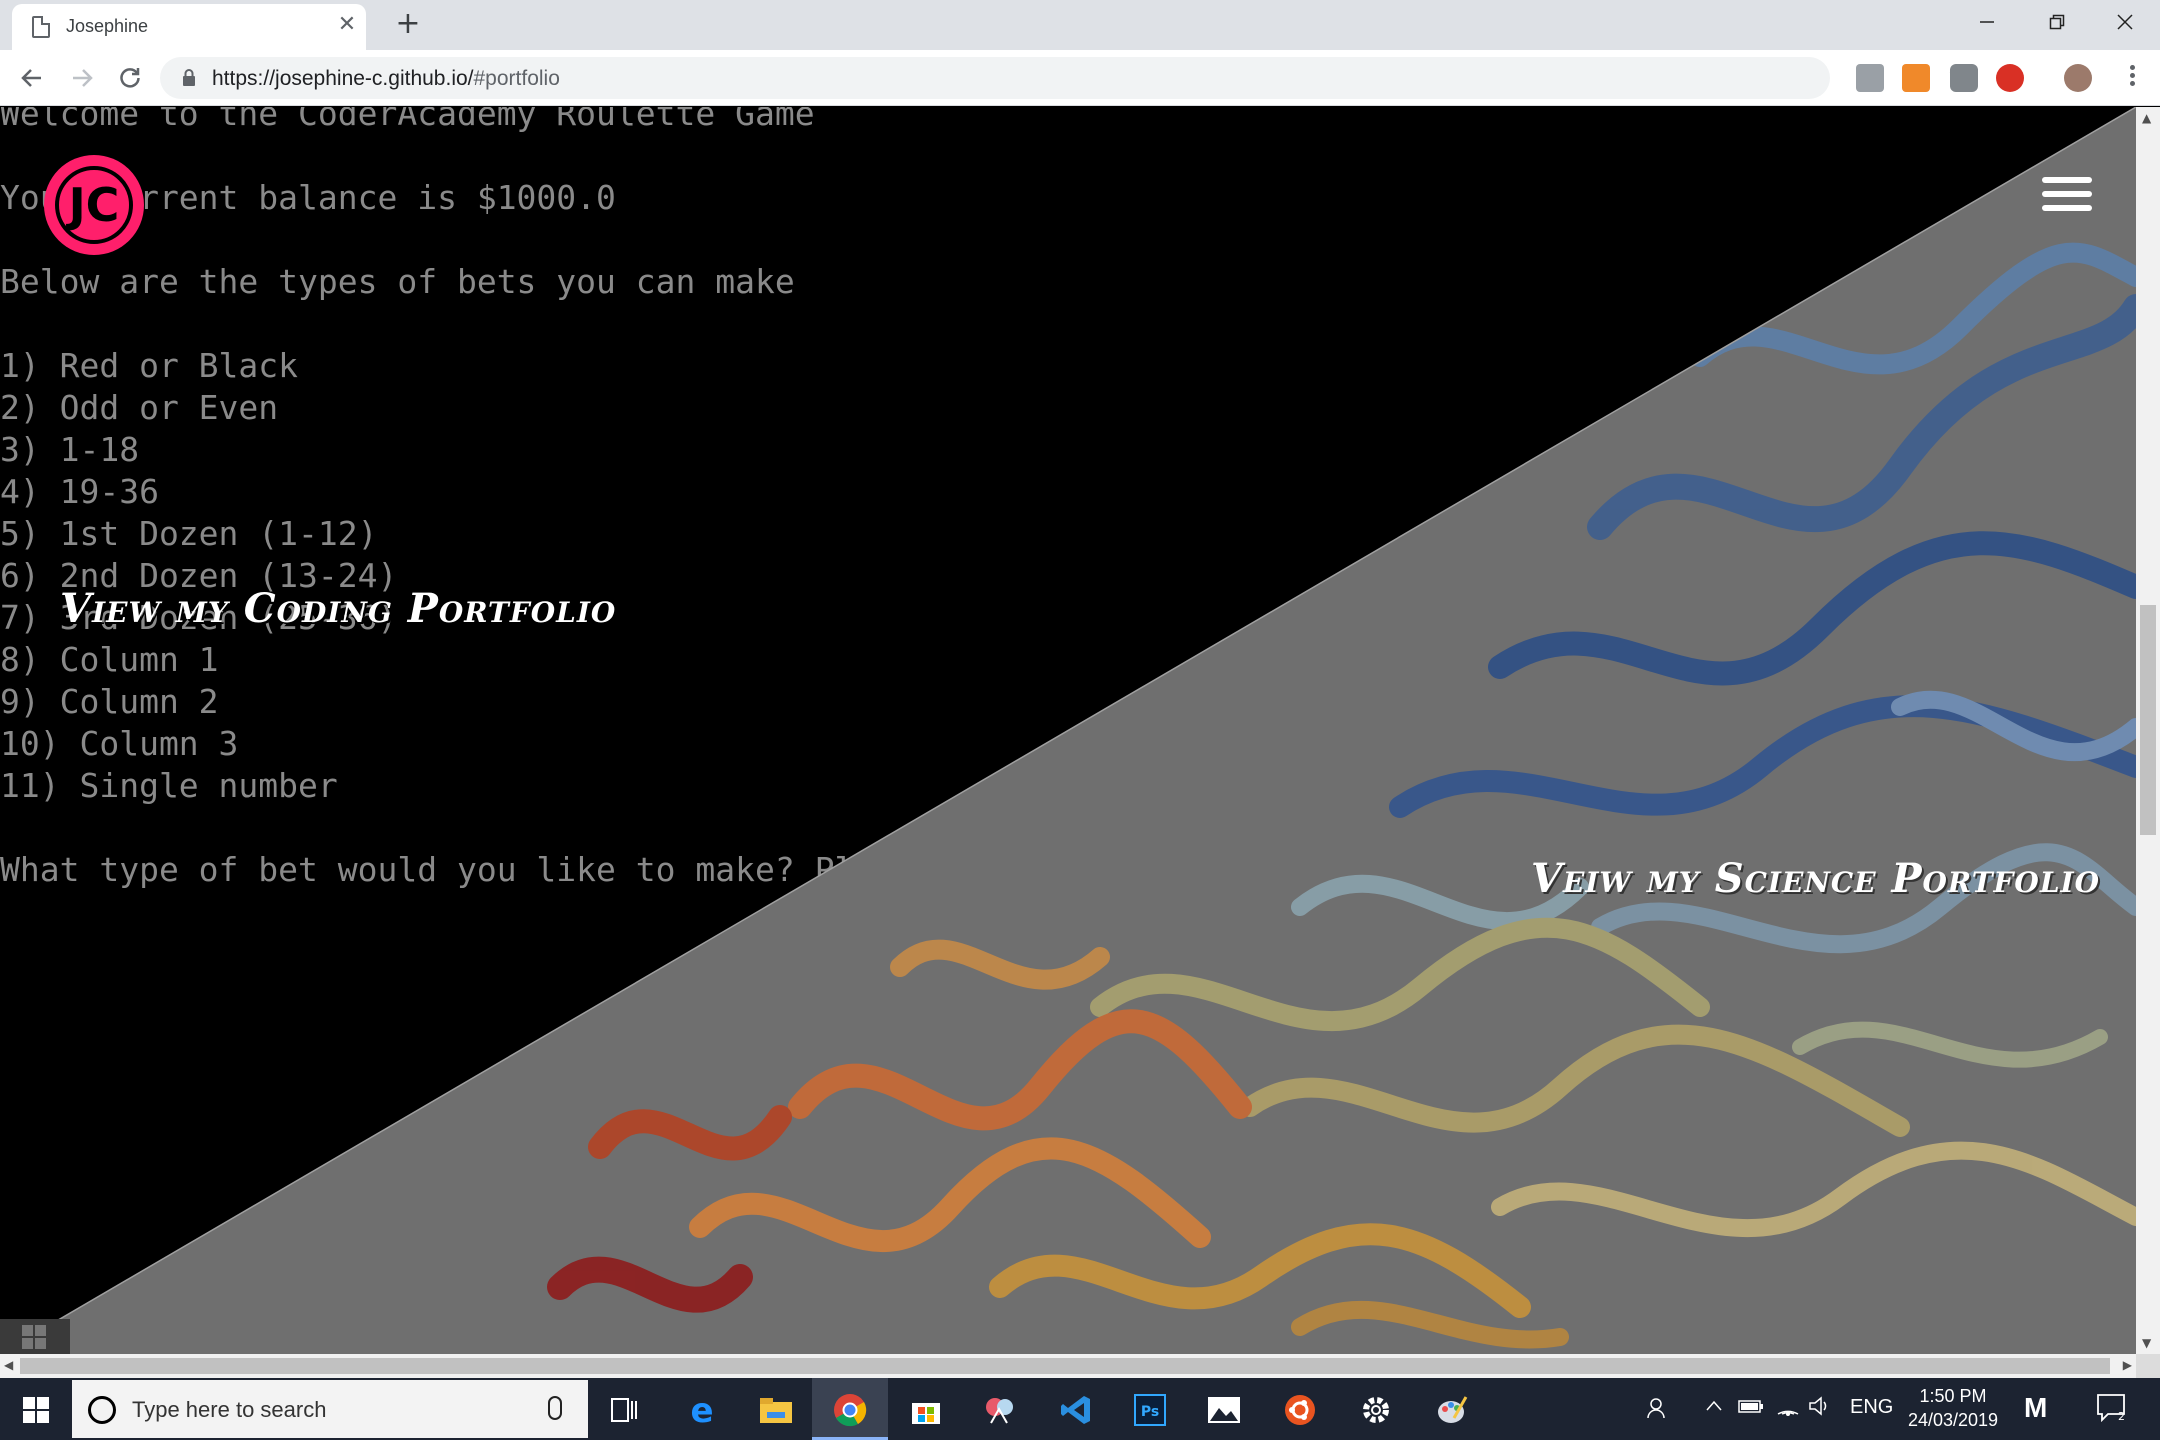 Image resolution: width=2160 pixels, height=1440 pixels. I want to click on chrome-icon, so click(850, 1410).